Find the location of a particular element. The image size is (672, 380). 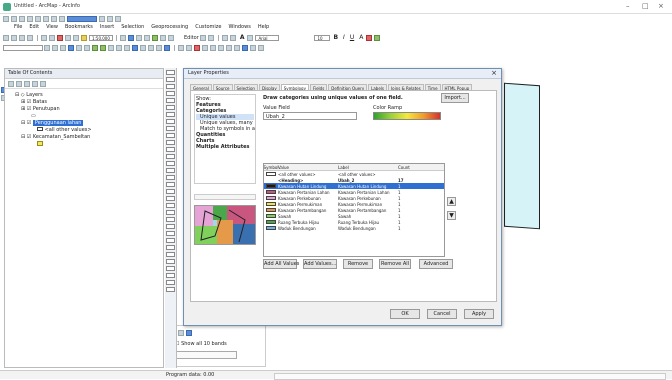

menu-windows: Windows is located at coordinates (239, 27).